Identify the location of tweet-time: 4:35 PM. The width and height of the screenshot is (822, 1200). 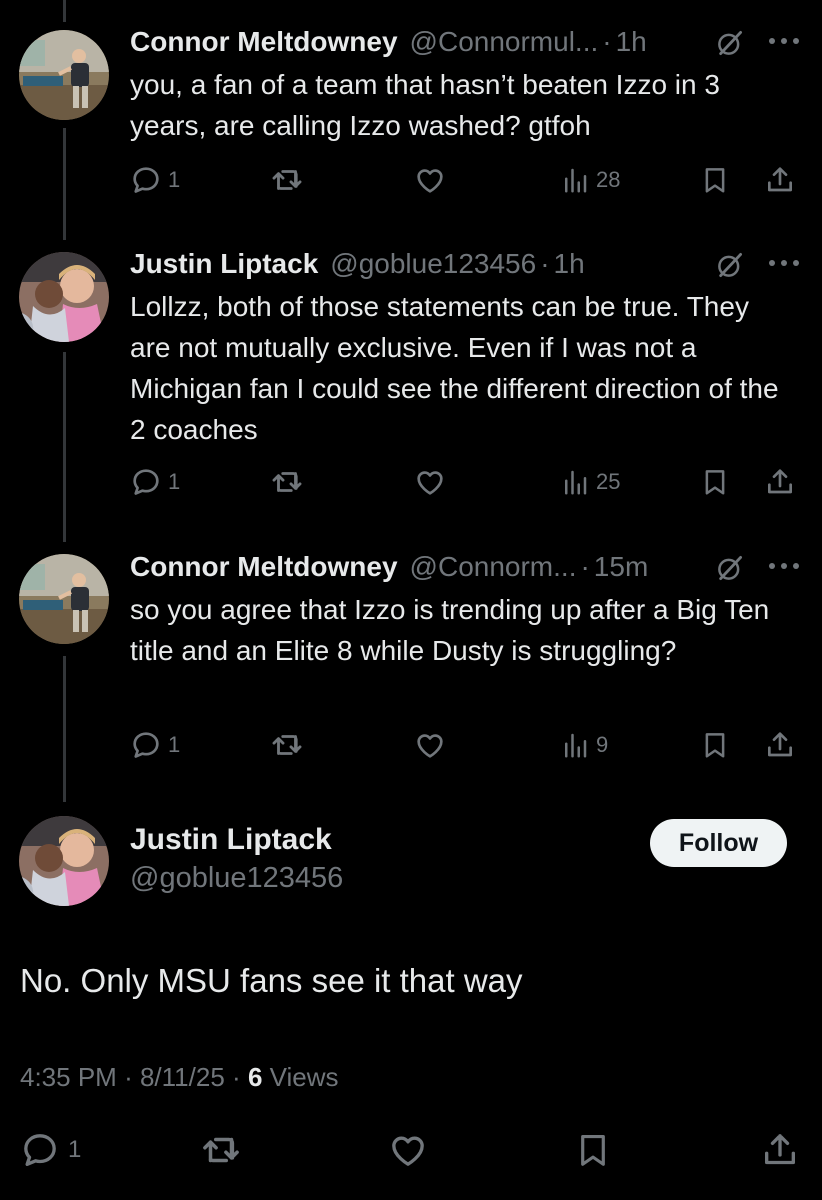
(68, 1077).